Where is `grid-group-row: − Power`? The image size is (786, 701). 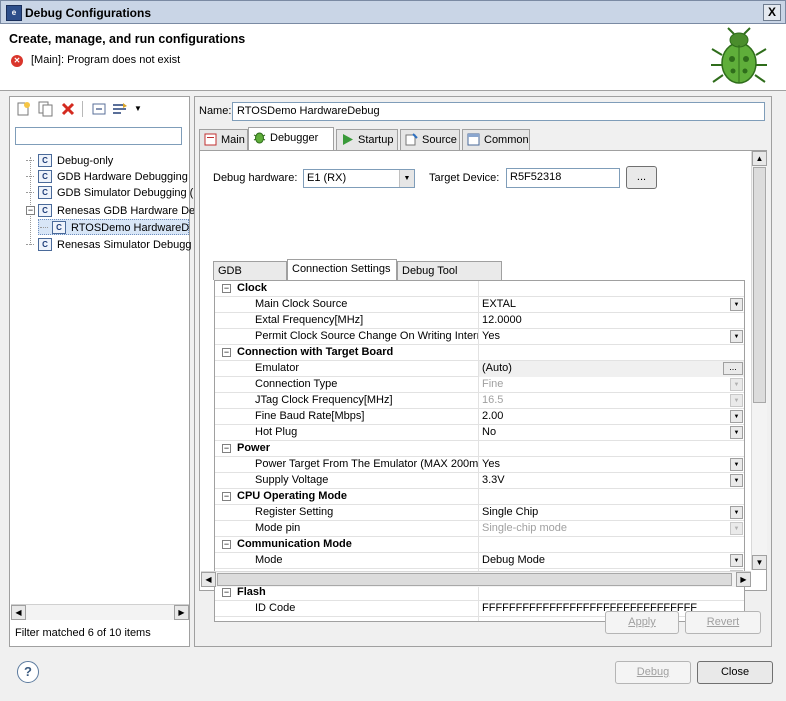 grid-group-row: − Power is located at coordinates (479, 449).